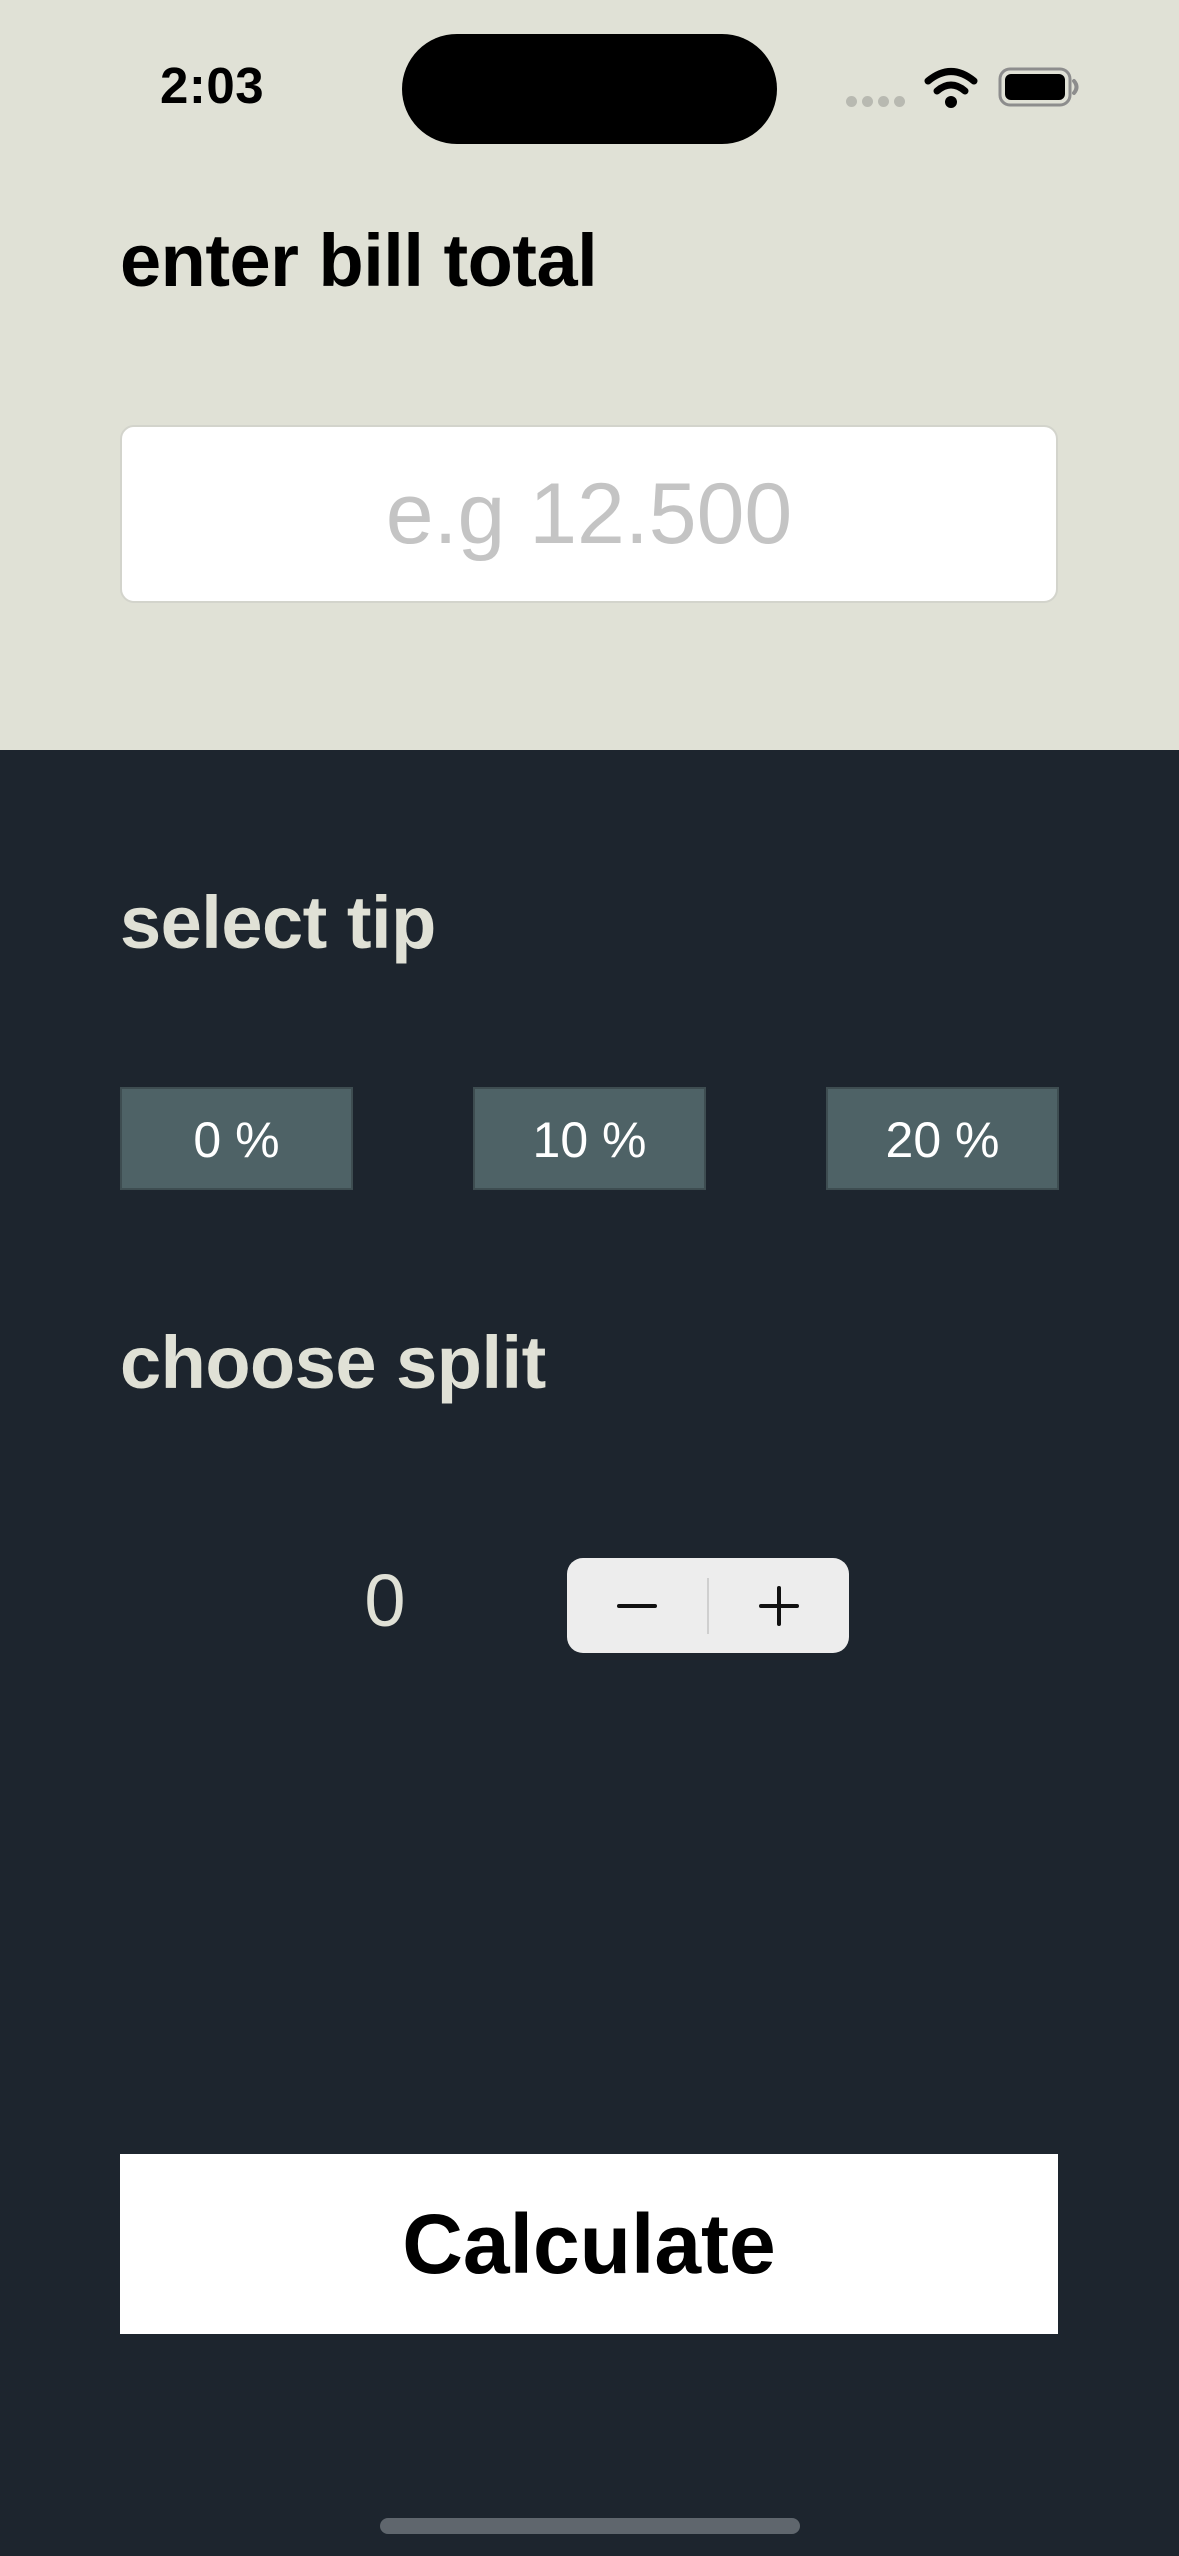 This screenshot has width=1179, height=2556. What do you see at coordinates (942, 1138) in the screenshot?
I see `tip-option-20-percent: 20 %` at bounding box center [942, 1138].